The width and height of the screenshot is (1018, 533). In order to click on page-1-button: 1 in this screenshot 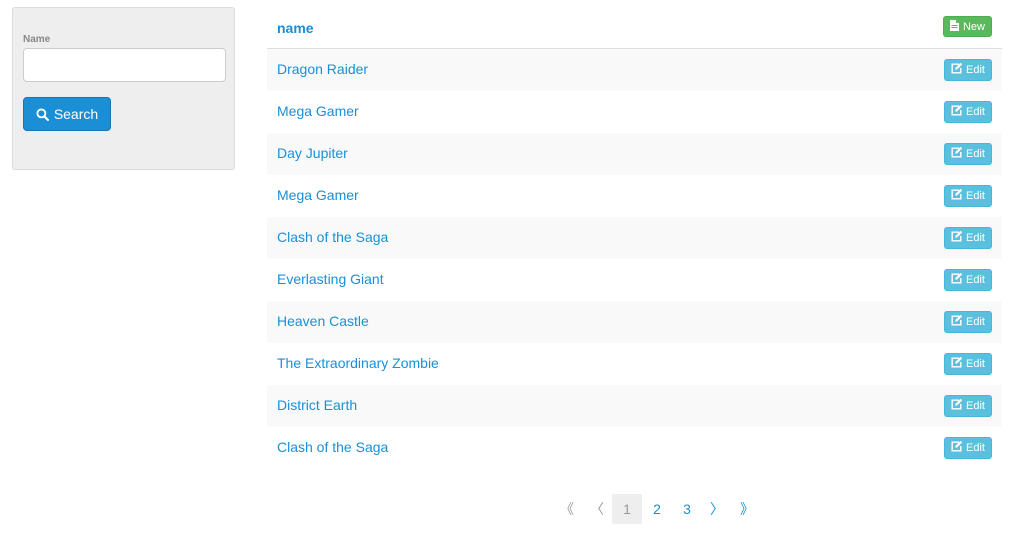, I will do `click(627, 509)`.